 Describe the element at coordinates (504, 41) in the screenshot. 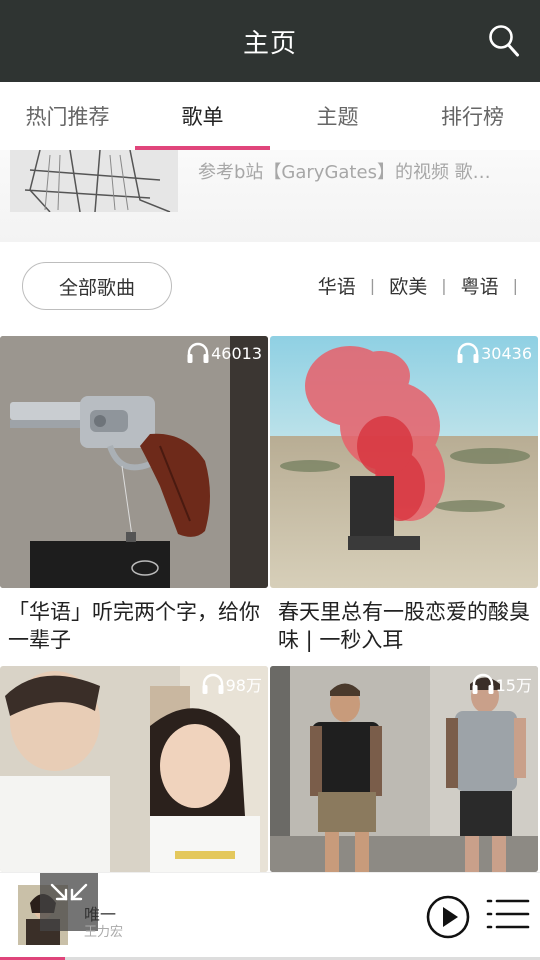

I see `search-icon` at that location.